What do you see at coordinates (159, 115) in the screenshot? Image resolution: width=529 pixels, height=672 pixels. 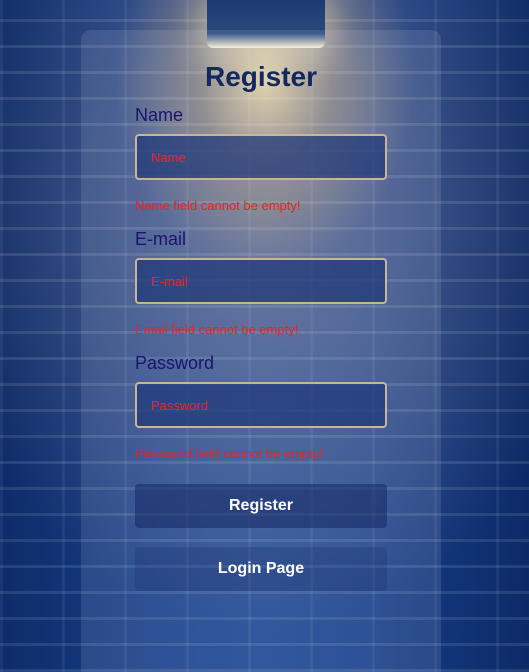 I see `name-label: Name` at bounding box center [159, 115].